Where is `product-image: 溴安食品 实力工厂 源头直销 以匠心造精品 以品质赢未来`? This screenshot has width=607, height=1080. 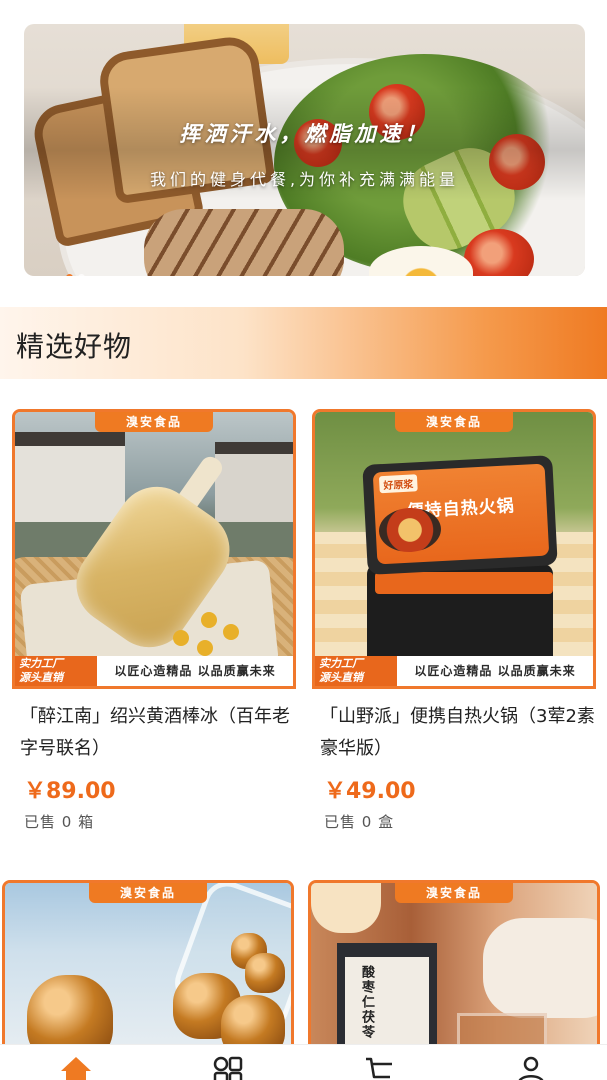
product-image: 溴安食品 实力工厂 源头直销 以匠心造精品 以品质赢未来 is located at coordinates (154, 549).